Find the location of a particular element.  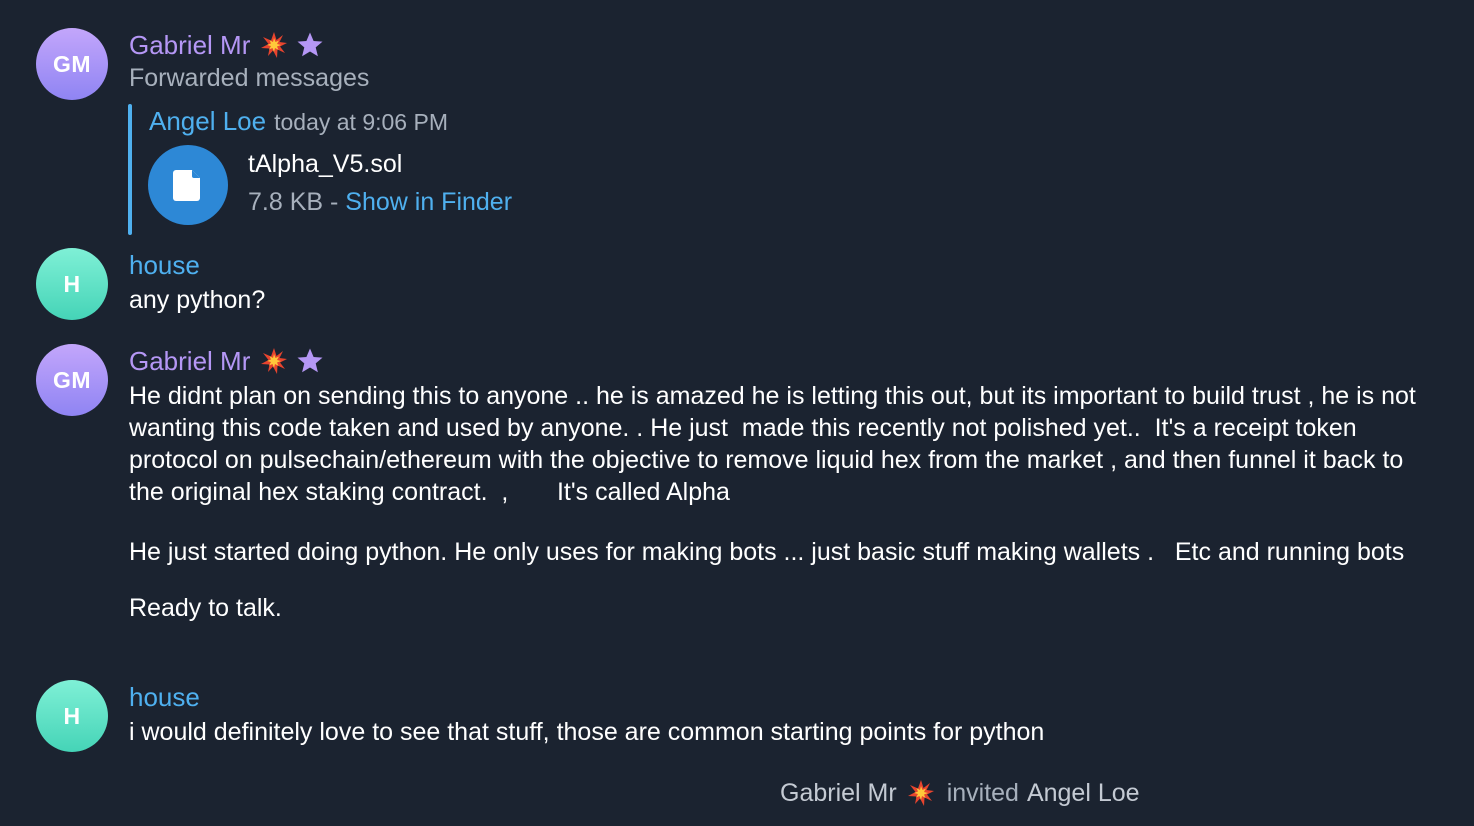

service-verb: invited is located at coordinates (982, 793).